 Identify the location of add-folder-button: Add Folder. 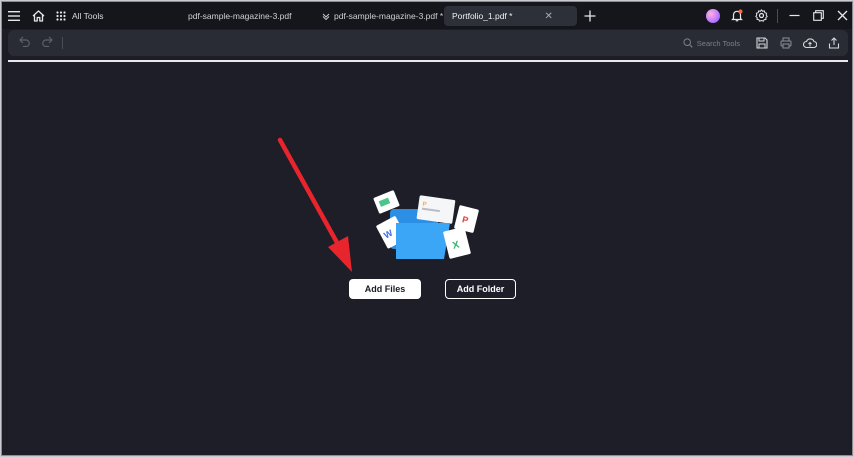
(480, 289).